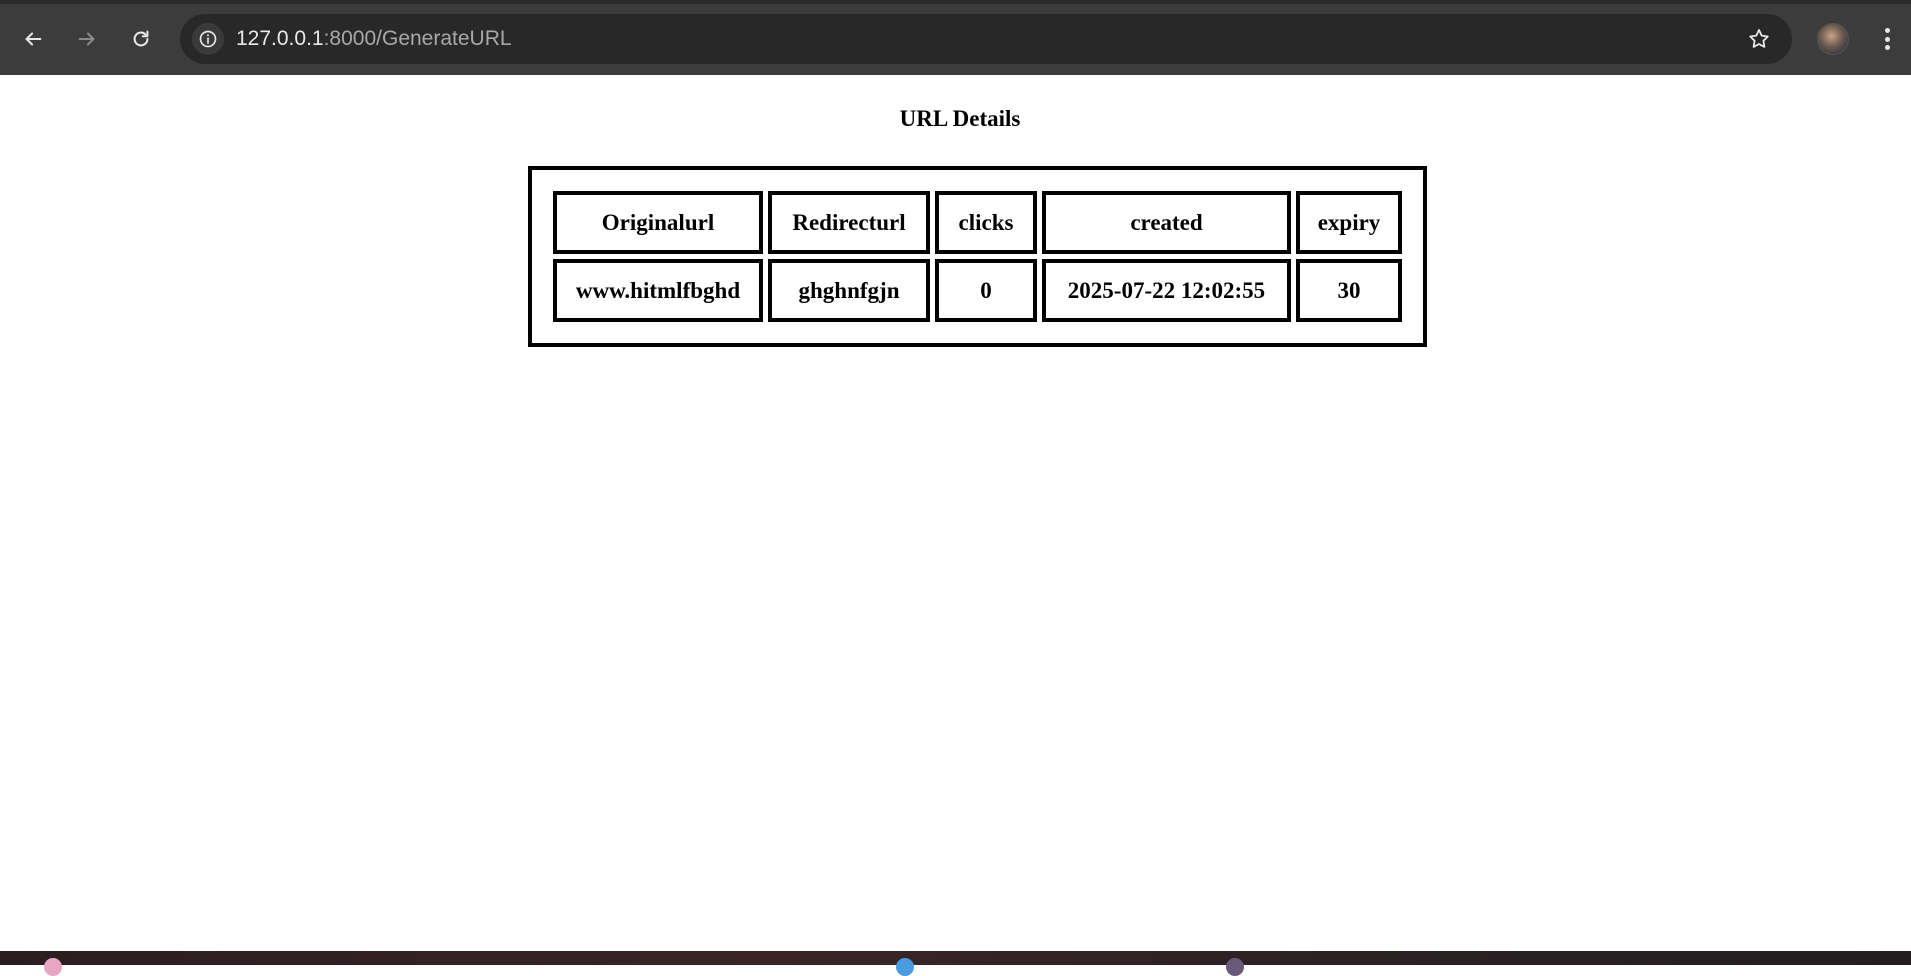  I want to click on reload-icon, so click(141, 38).